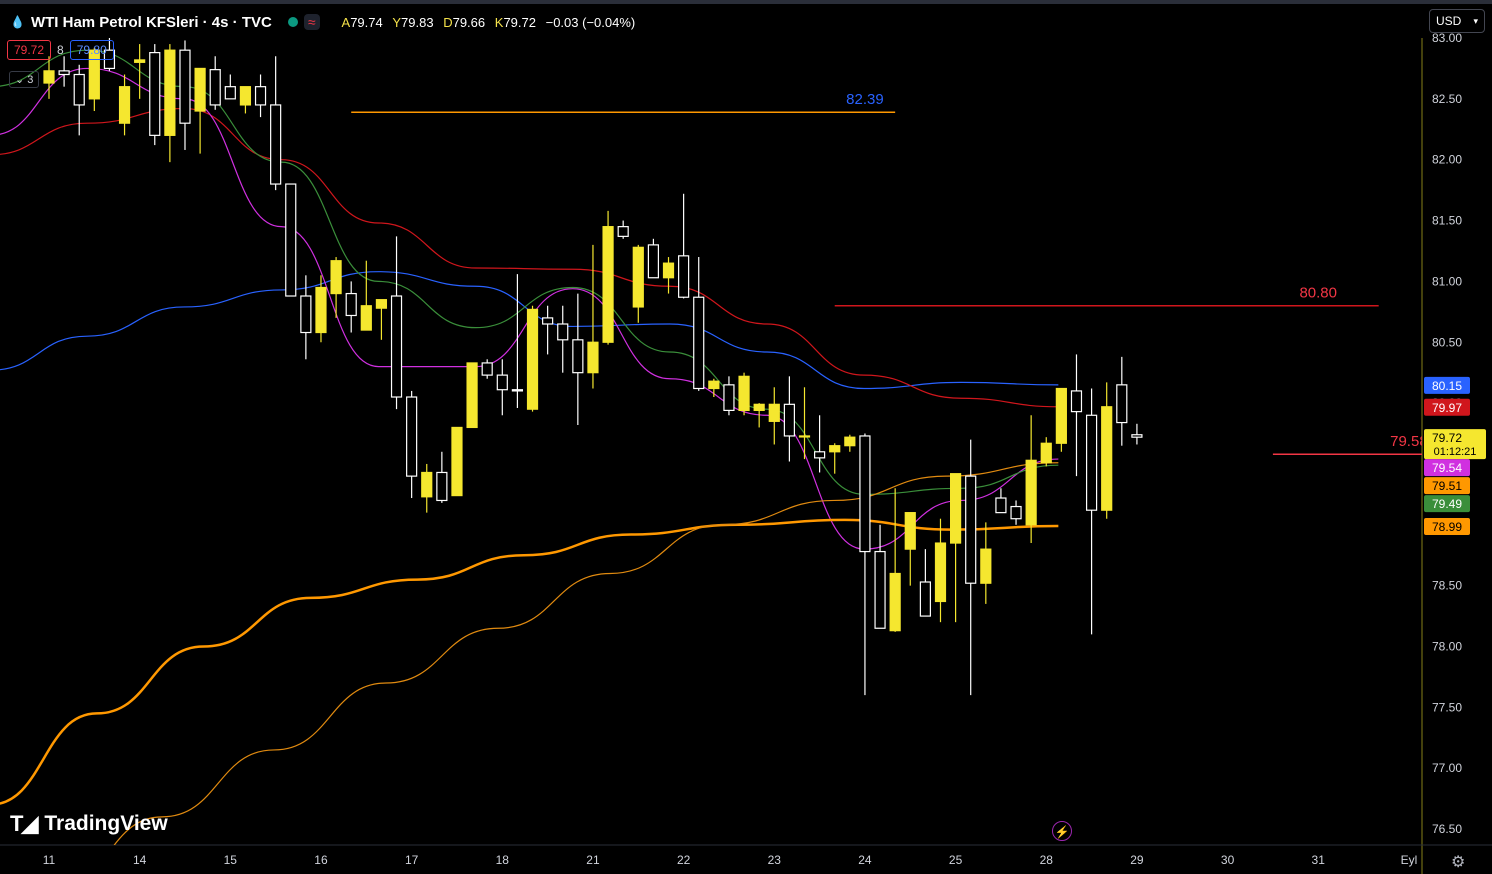 The height and width of the screenshot is (874, 1492). What do you see at coordinates (1447, 99) in the screenshot?
I see `y-tick-label: 82.50` at bounding box center [1447, 99].